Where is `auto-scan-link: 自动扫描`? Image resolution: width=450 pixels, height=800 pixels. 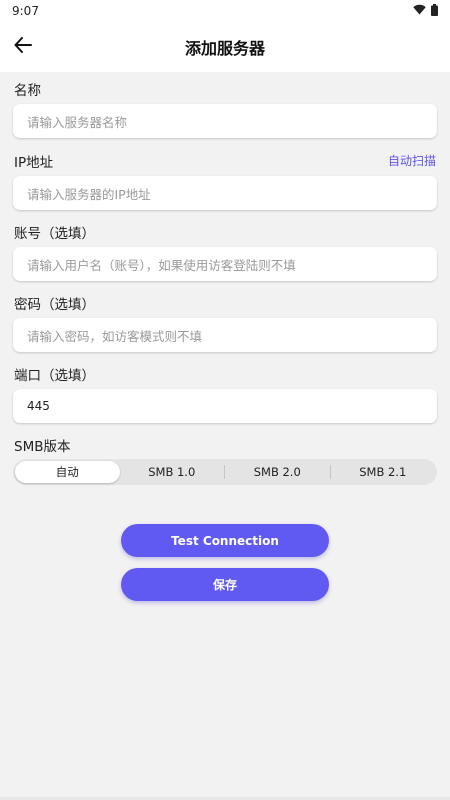
auto-scan-link: 自动扫描 is located at coordinates (412, 160).